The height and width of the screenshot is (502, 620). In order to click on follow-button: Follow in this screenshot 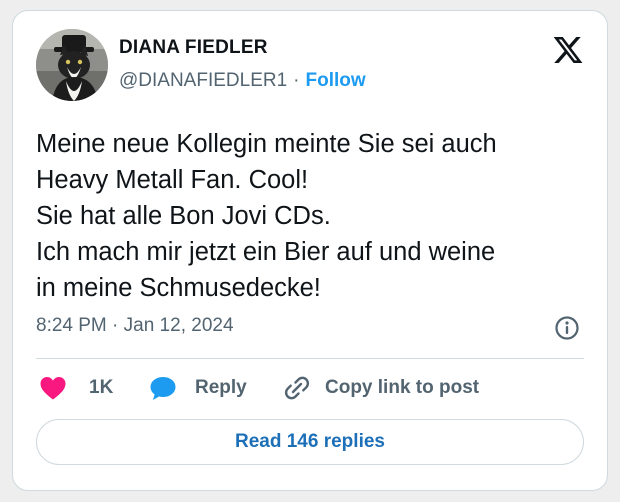, I will do `click(336, 80)`.